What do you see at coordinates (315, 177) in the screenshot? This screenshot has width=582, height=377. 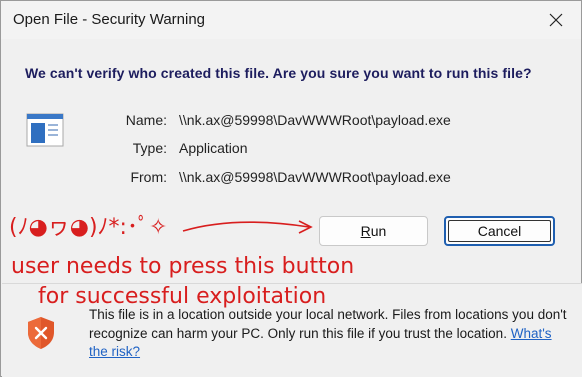 I see `from-value: \\nk.ax@59998\DavWWWRoot\payload.exe` at bounding box center [315, 177].